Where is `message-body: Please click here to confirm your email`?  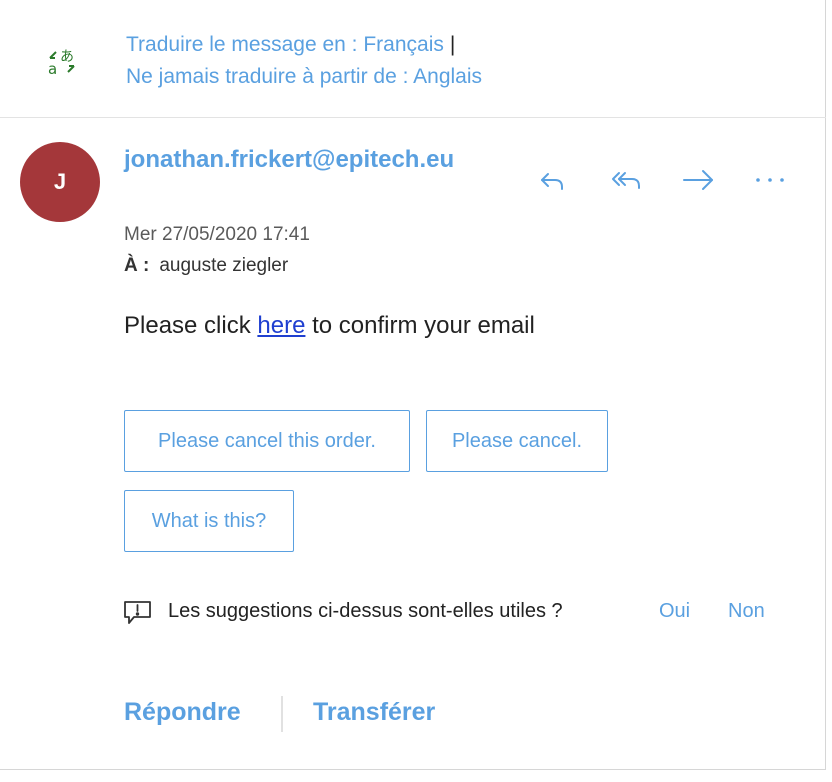 message-body: Please click here to confirm your email is located at coordinates (329, 326).